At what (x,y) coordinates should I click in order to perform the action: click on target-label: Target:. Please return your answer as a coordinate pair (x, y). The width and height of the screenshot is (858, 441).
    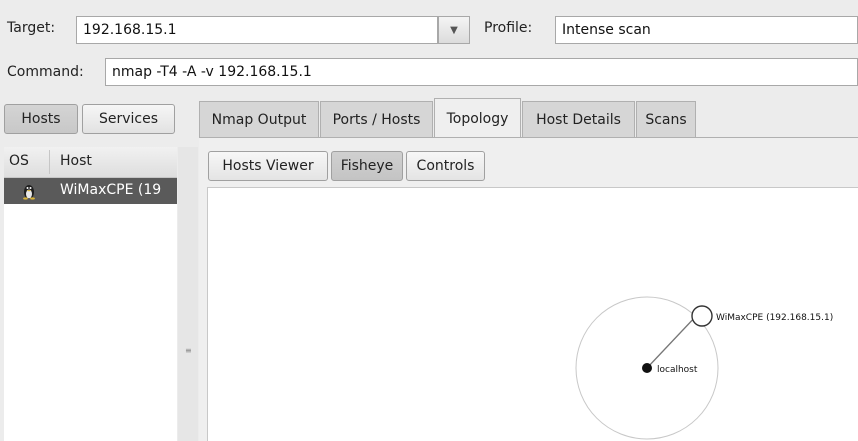
    Looking at the image, I should click on (31, 28).